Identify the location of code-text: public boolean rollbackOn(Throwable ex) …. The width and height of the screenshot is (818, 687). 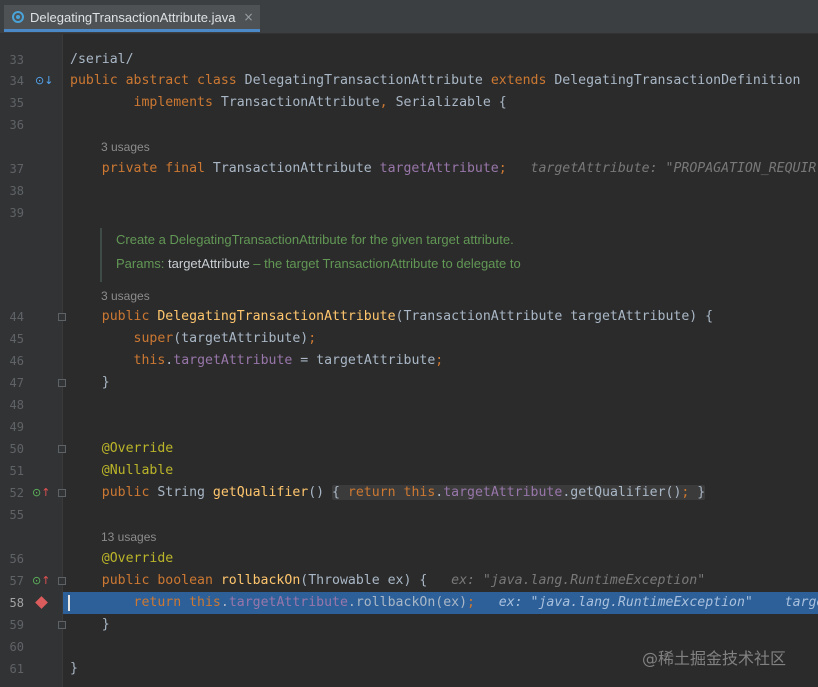
(403, 580).